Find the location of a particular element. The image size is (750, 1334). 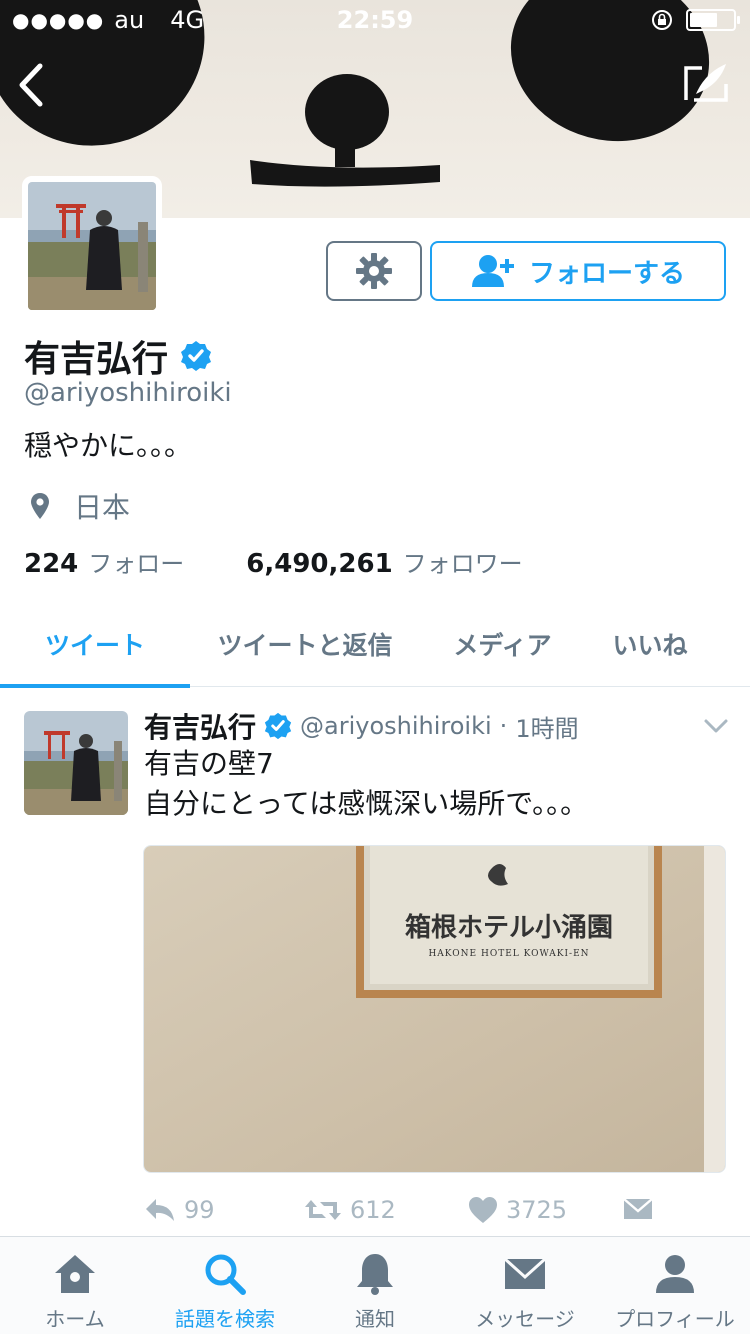

tweet-author-name: 有吉弘行 is located at coordinates (200, 726).